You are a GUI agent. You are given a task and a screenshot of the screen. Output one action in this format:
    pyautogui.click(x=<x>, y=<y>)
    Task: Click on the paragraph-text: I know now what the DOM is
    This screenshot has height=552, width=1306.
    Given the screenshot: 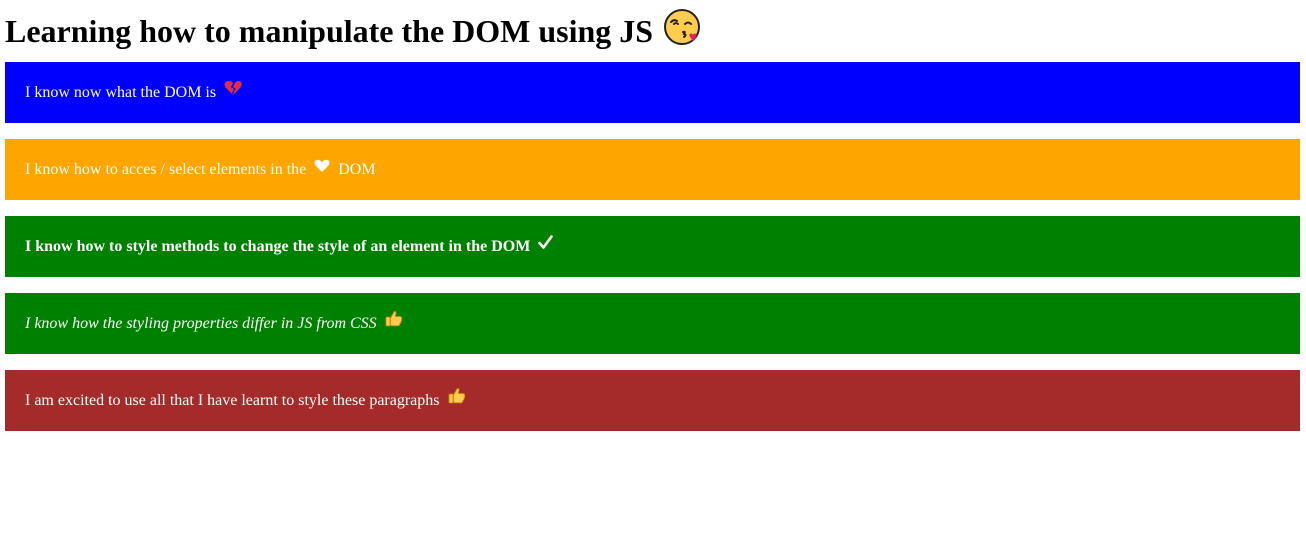 What is the action you would take?
    pyautogui.click(x=123, y=92)
    